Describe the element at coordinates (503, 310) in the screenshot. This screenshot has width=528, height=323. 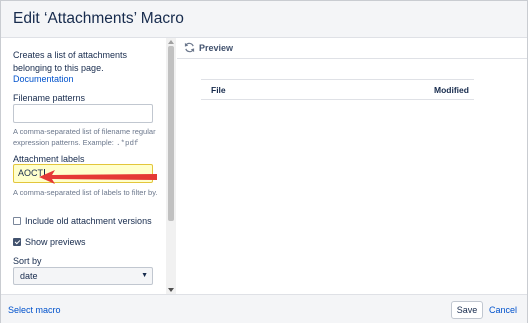
I see `cancel-link: Cancel` at that location.